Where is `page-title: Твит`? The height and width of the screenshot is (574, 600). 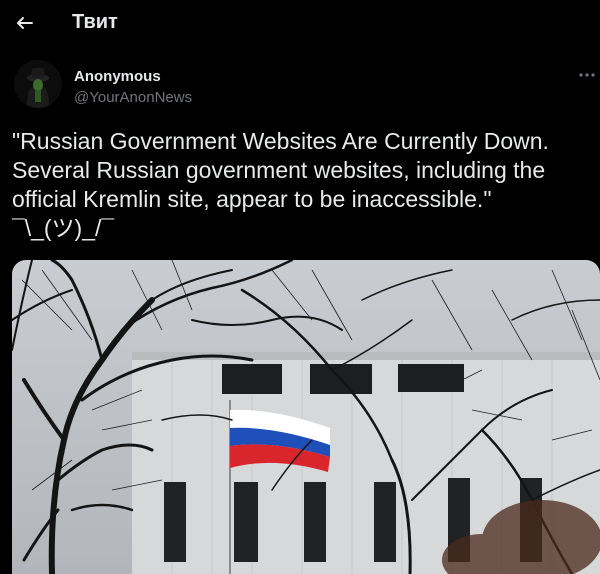
page-title: Твит is located at coordinates (95, 22).